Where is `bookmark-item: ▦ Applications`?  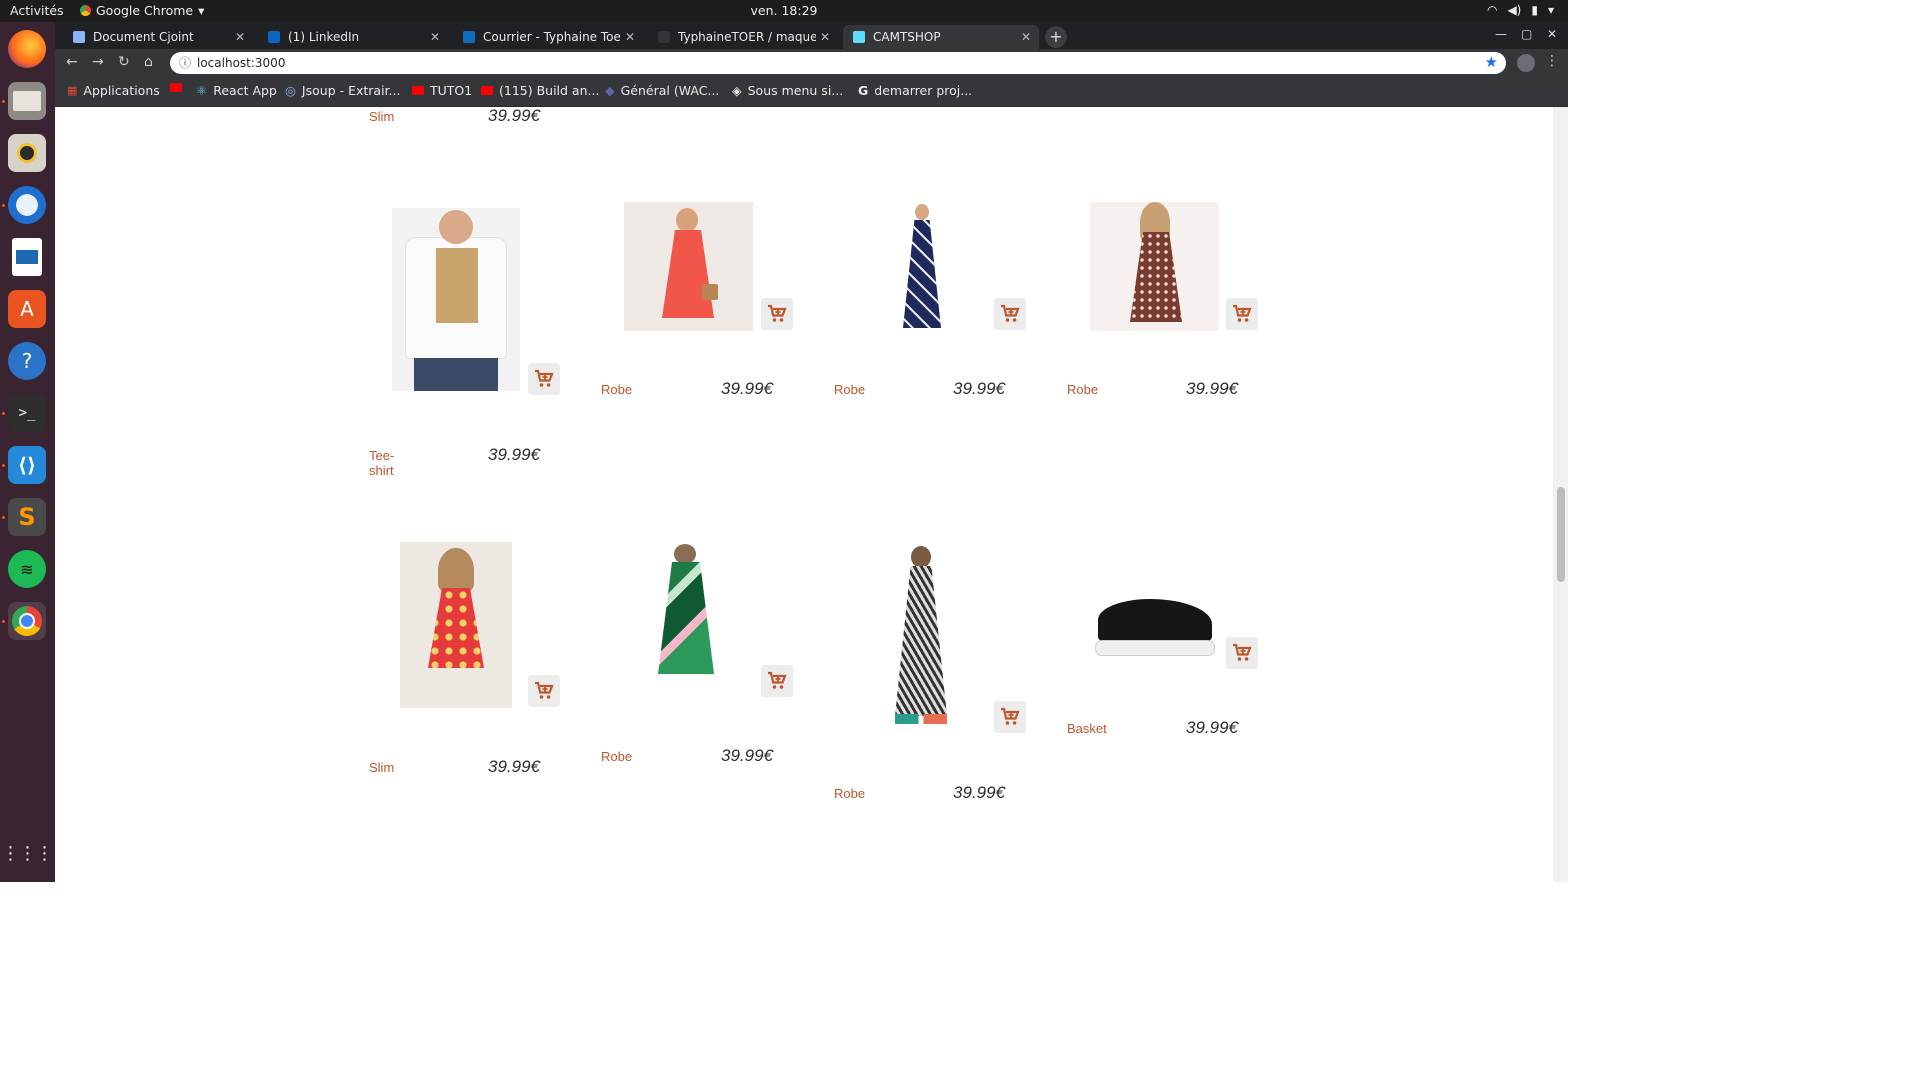 bookmark-item: ▦ Applications is located at coordinates (113, 90).